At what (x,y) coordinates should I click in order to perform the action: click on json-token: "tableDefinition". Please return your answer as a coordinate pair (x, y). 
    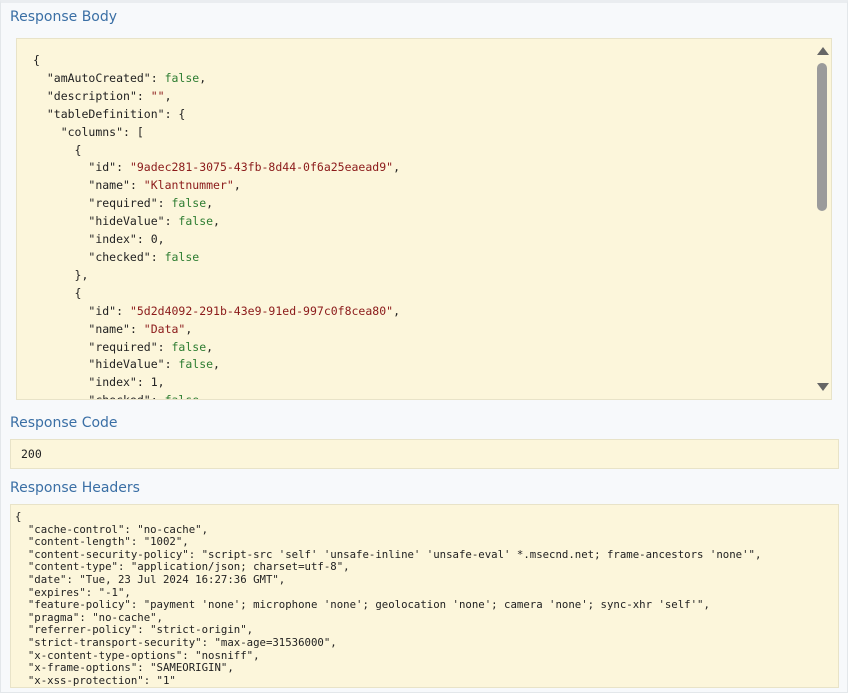
    Looking at the image, I should click on (105, 113).